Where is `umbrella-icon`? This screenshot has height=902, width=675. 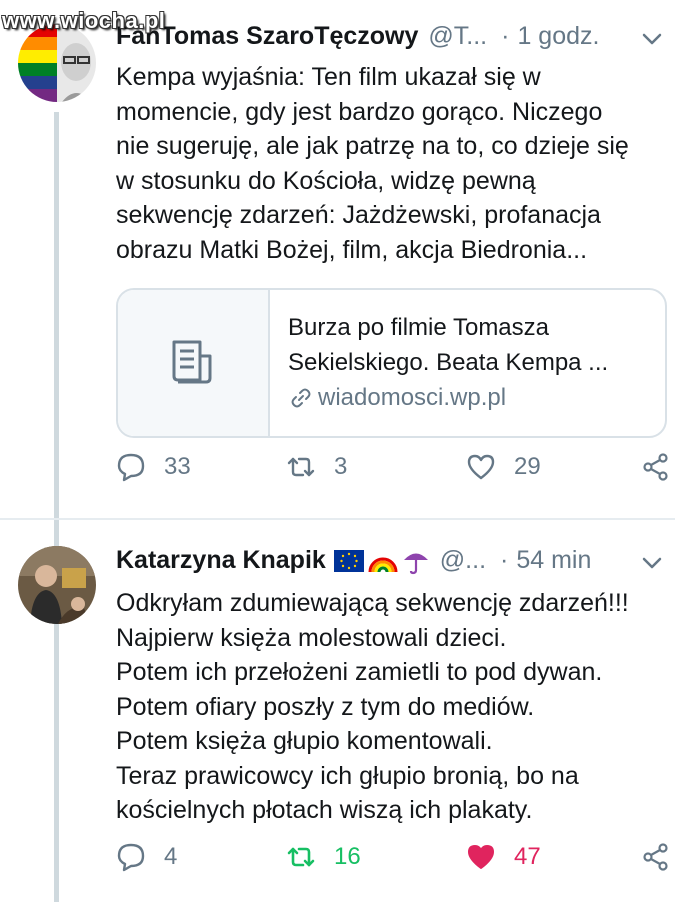 umbrella-icon is located at coordinates (415, 563).